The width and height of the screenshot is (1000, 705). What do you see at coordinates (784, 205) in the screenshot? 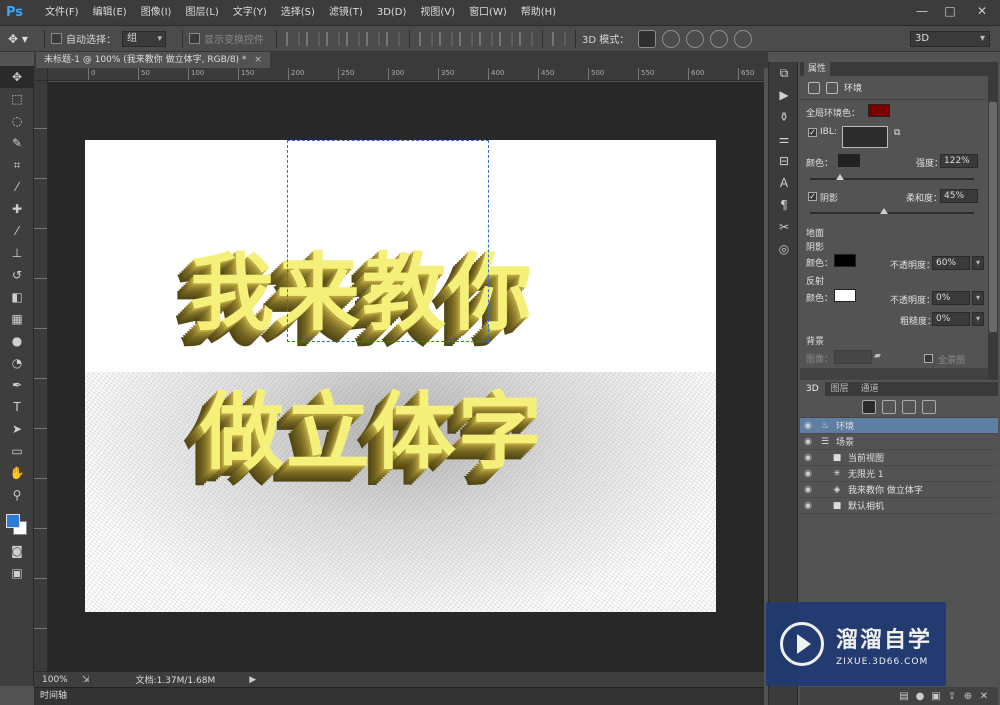
I see `paragraph-panel-icon: ¶` at bounding box center [784, 205].